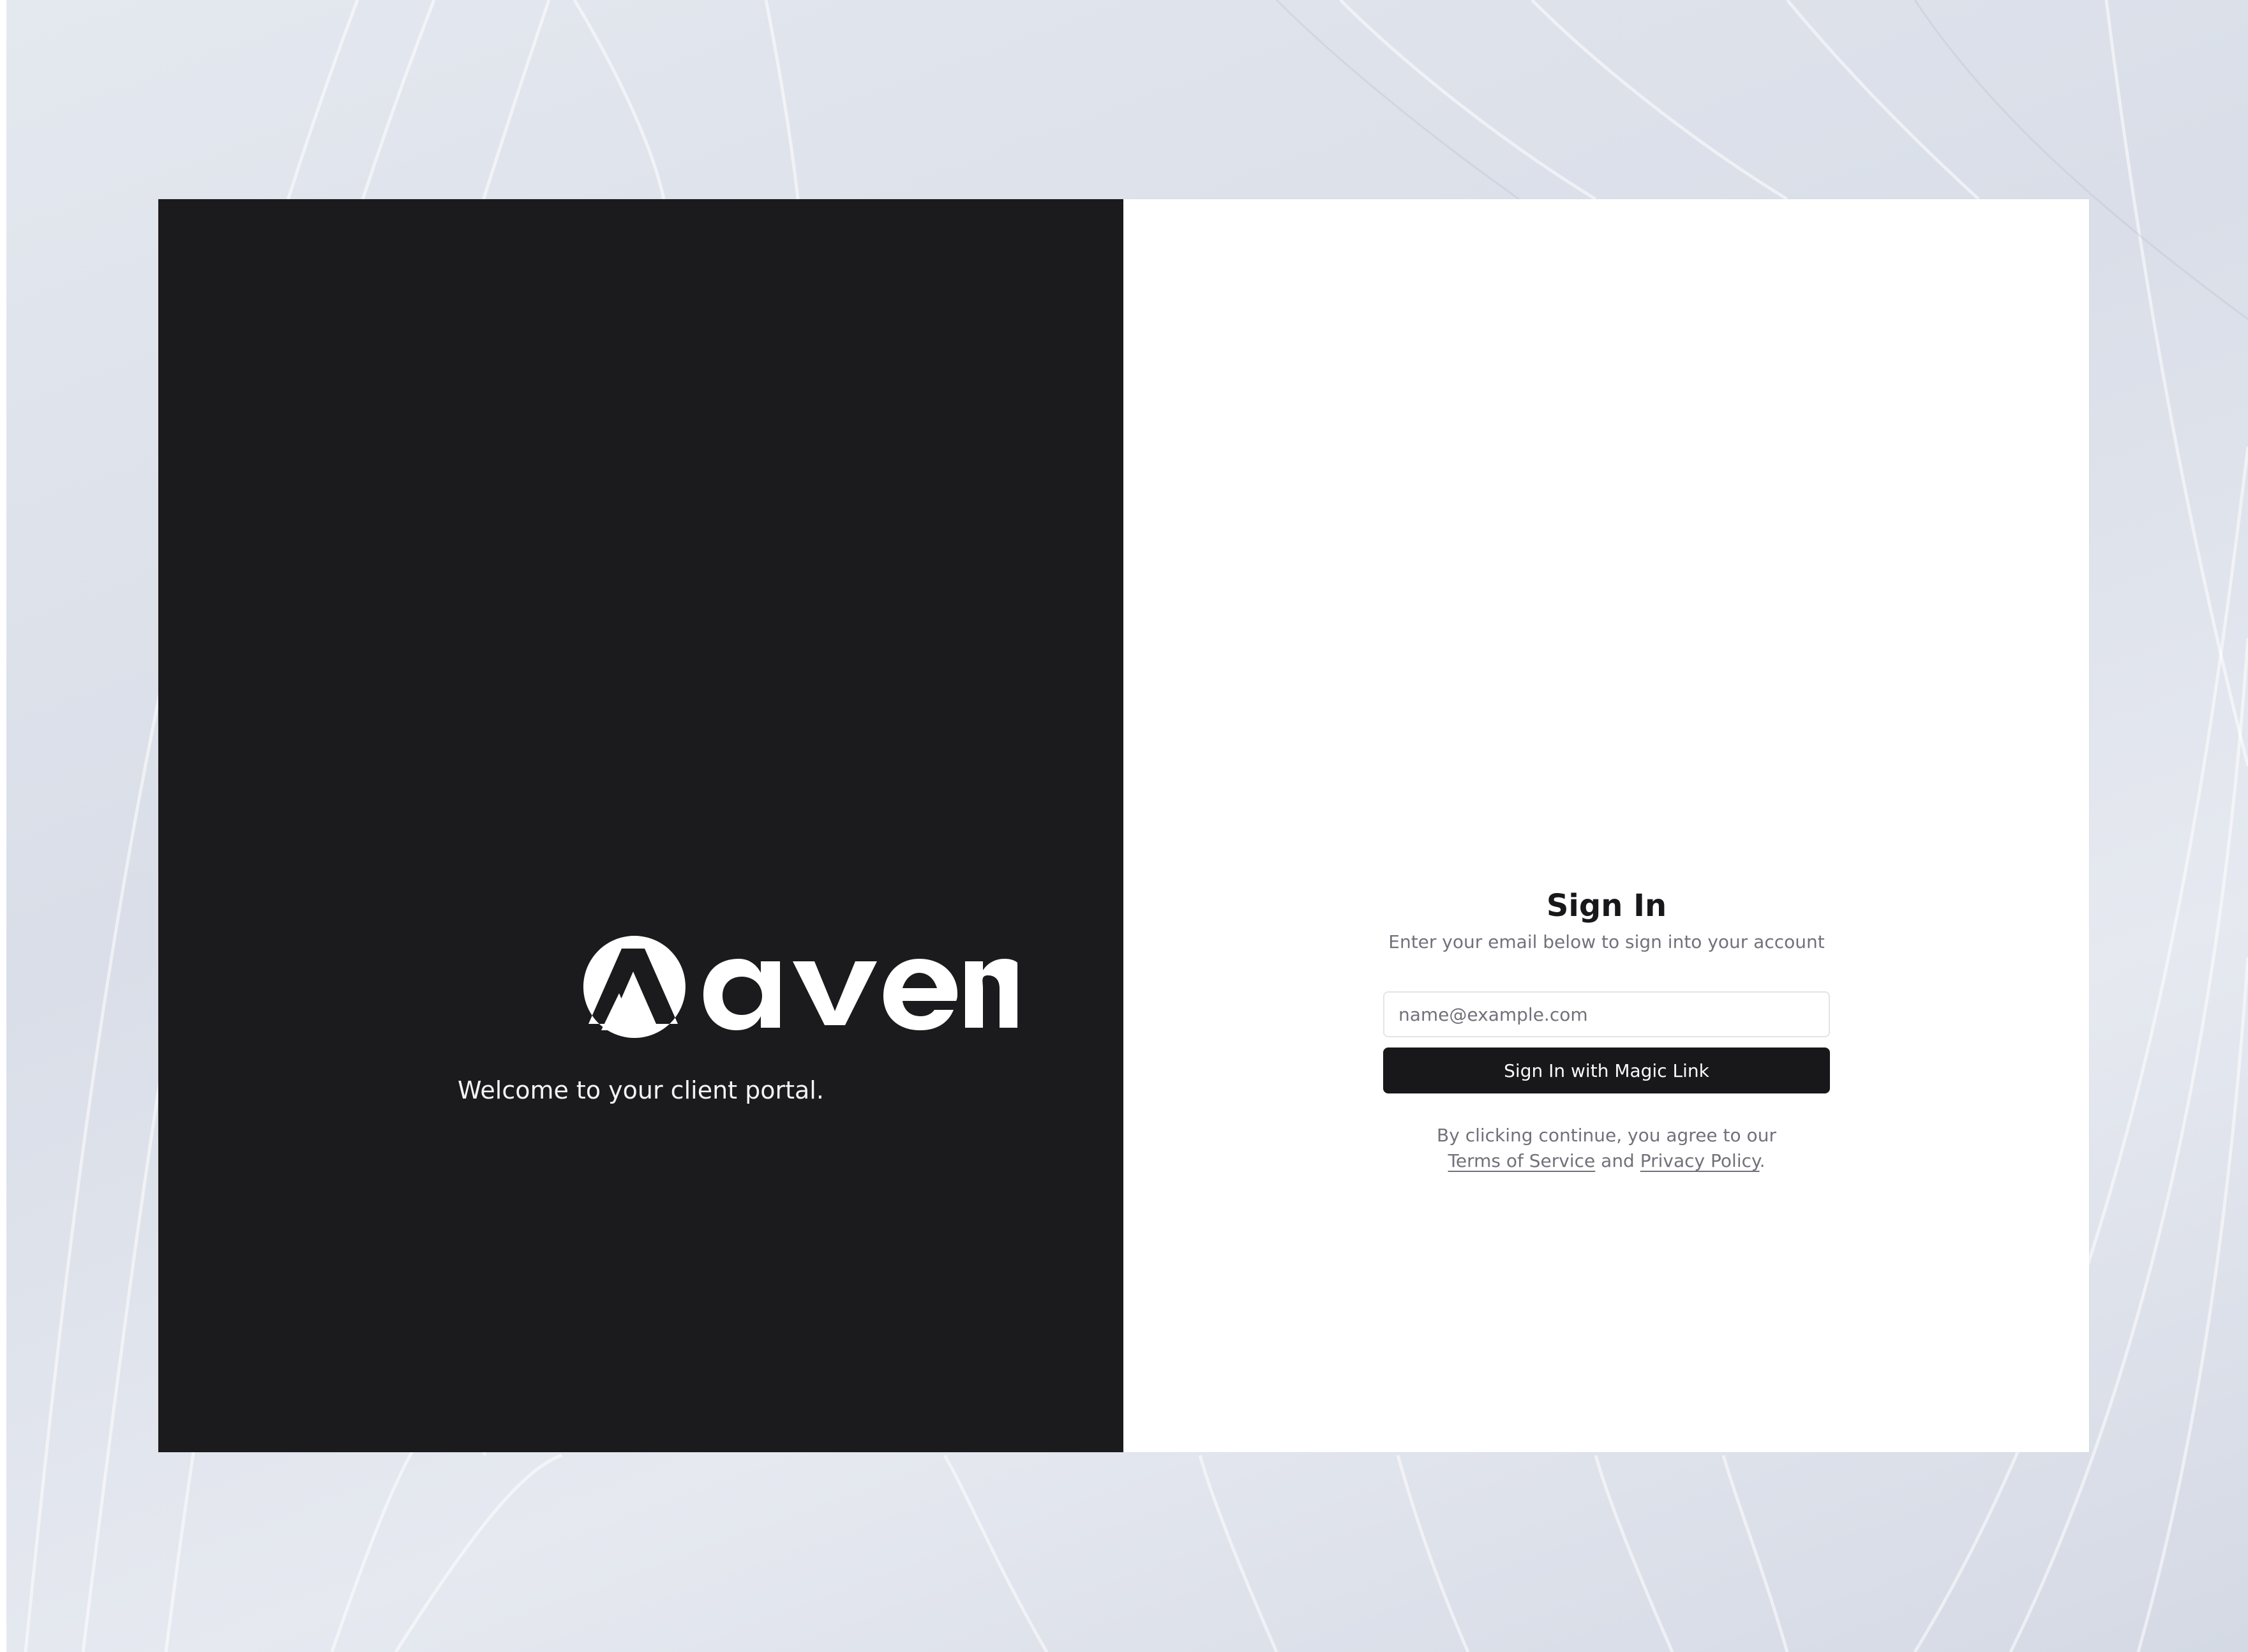 This screenshot has width=2248, height=1652. I want to click on legal-suffix: ., so click(1762, 1160).